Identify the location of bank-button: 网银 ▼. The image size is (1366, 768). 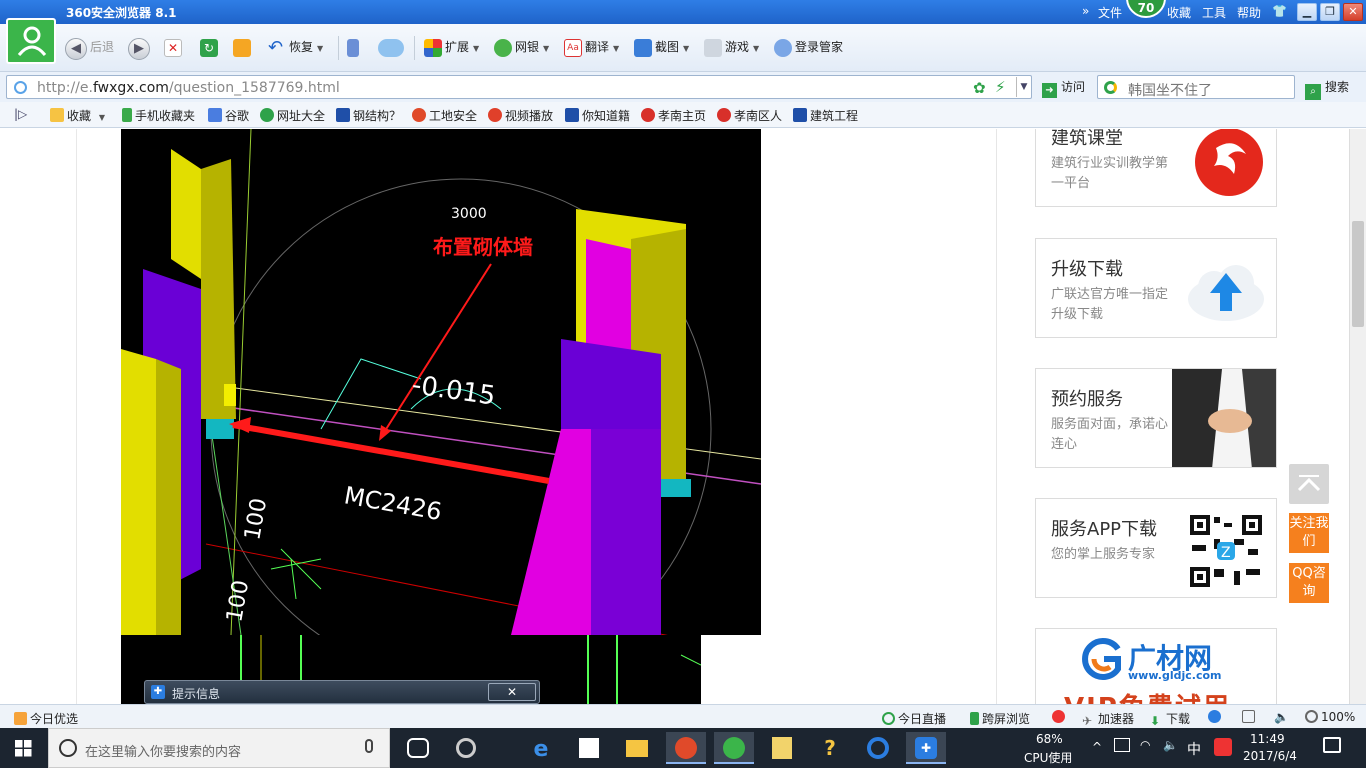
(521, 47).